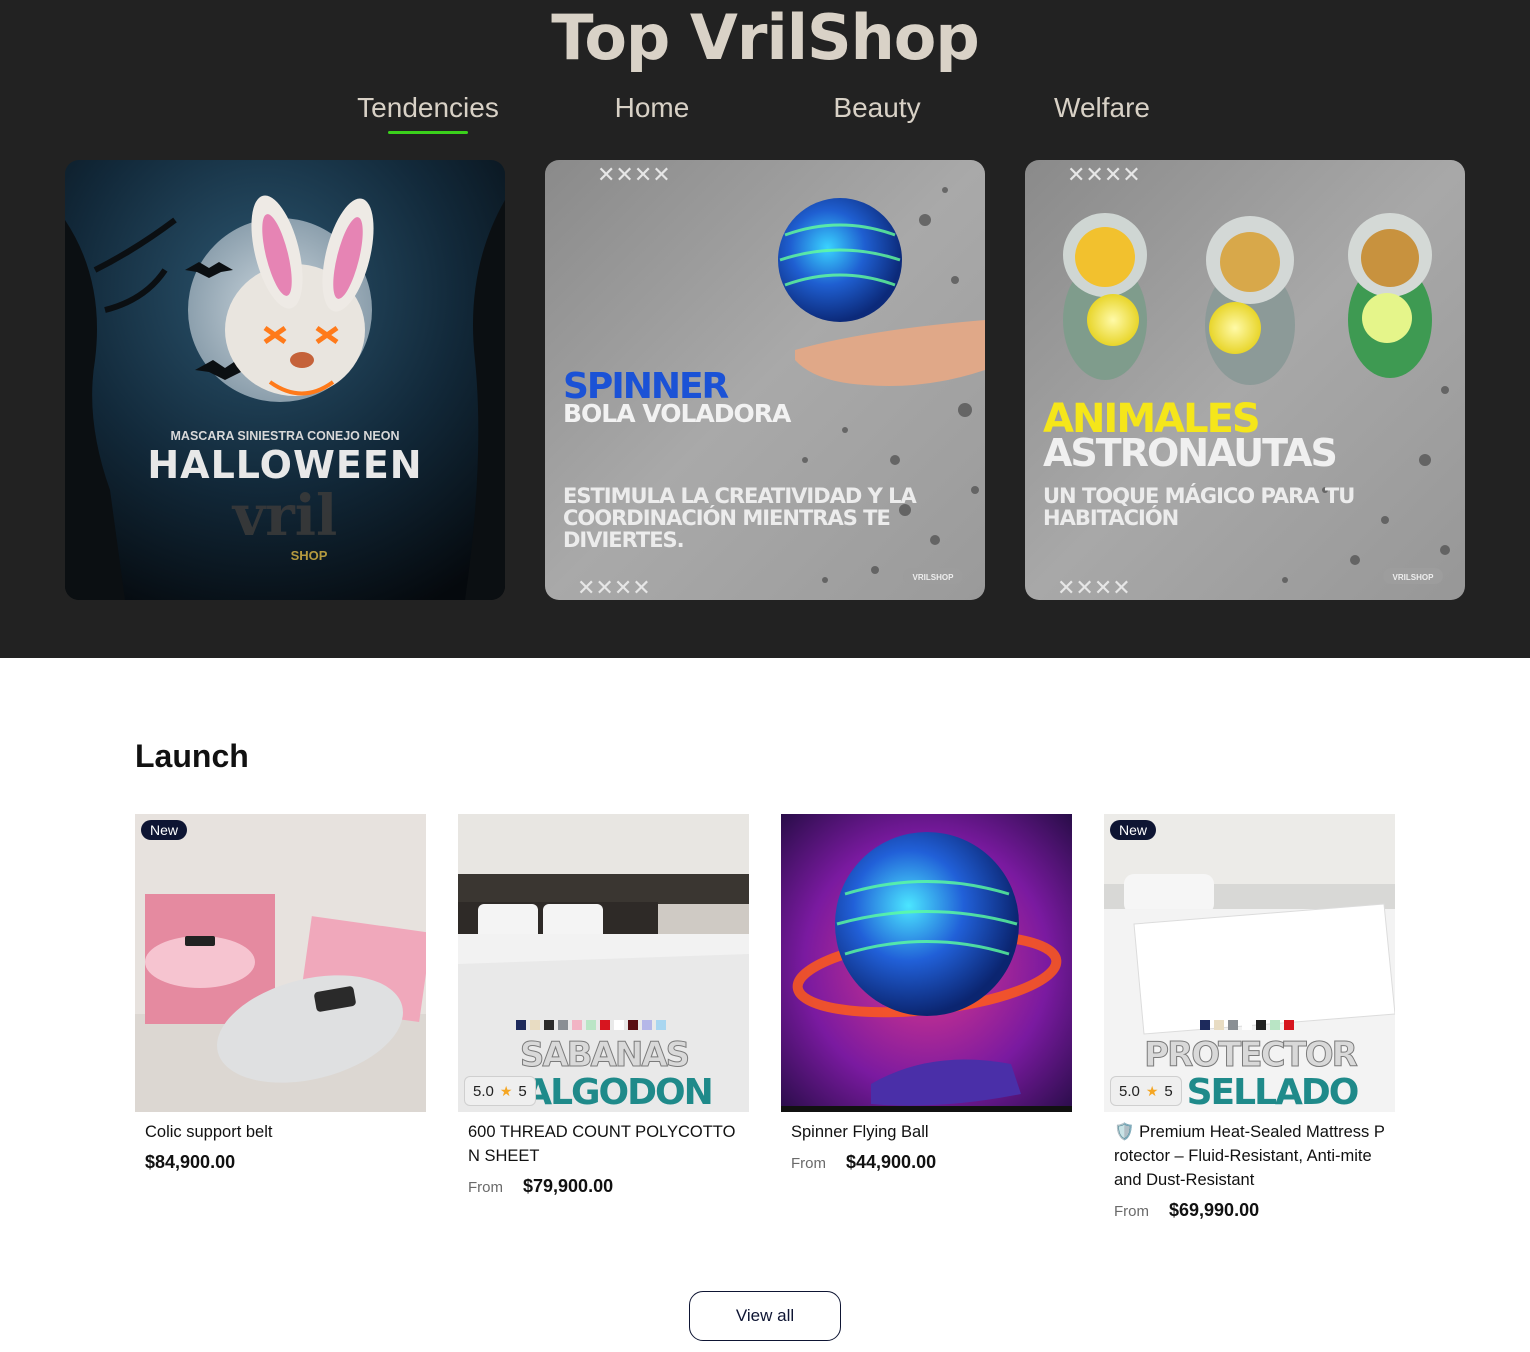 This screenshot has height=1352, width=1530. I want to click on svg-text: MASCARA SINIESTRA CONEJO NEON, so click(285, 436).